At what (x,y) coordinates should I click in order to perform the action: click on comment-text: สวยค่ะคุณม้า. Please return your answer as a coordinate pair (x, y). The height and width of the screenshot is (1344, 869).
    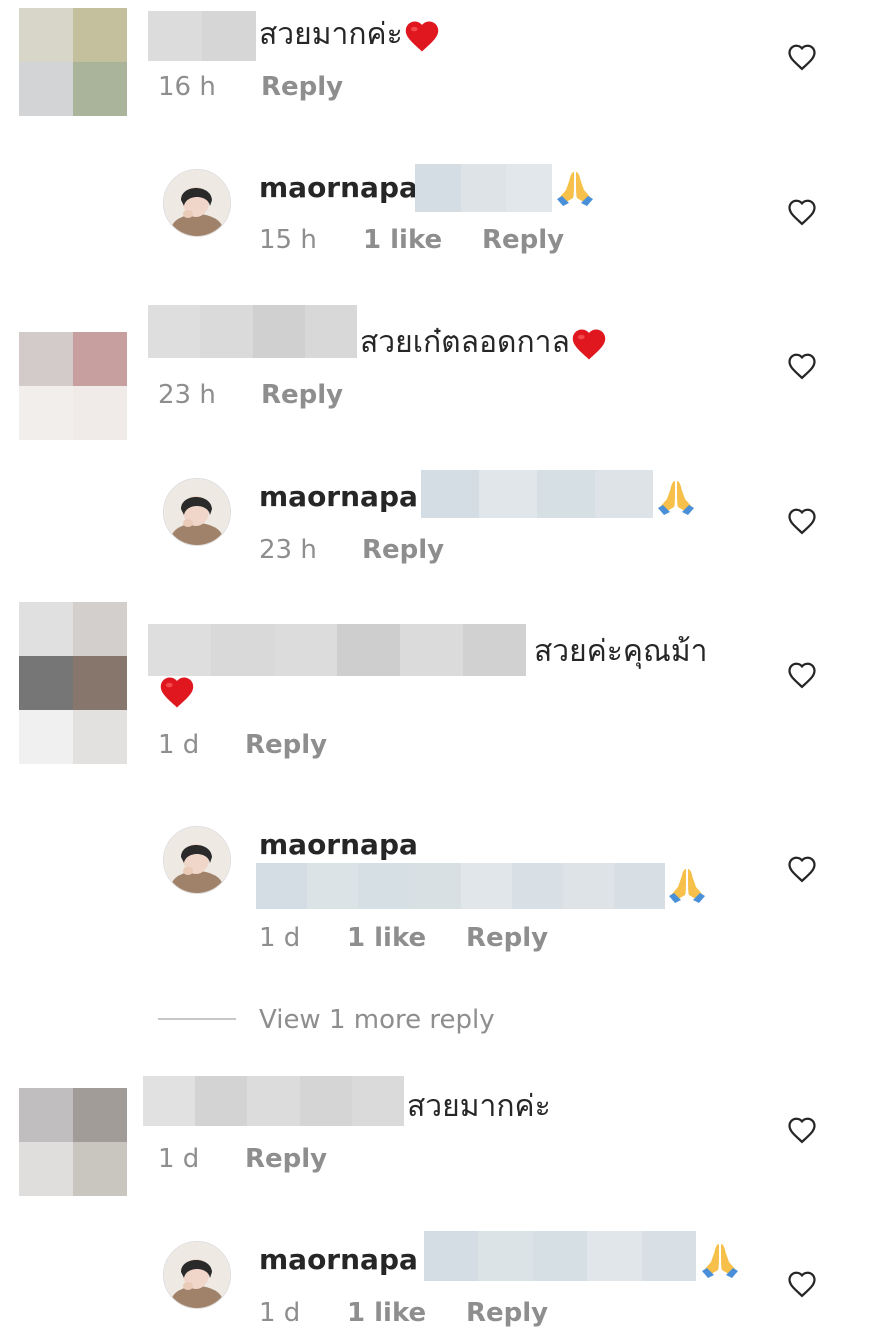
    Looking at the image, I should click on (621, 651).